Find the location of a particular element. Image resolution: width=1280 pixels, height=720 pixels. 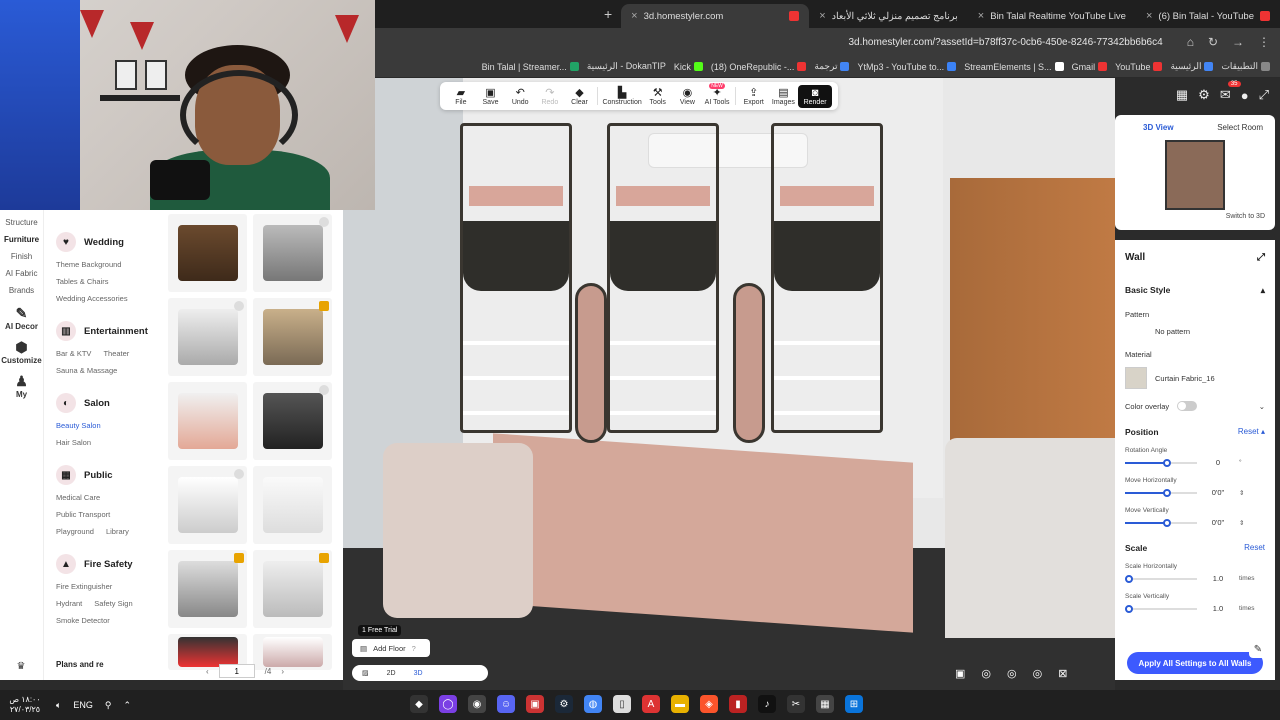

switch-to-3d-button: Switch to 3D is located at coordinates (1245, 216).